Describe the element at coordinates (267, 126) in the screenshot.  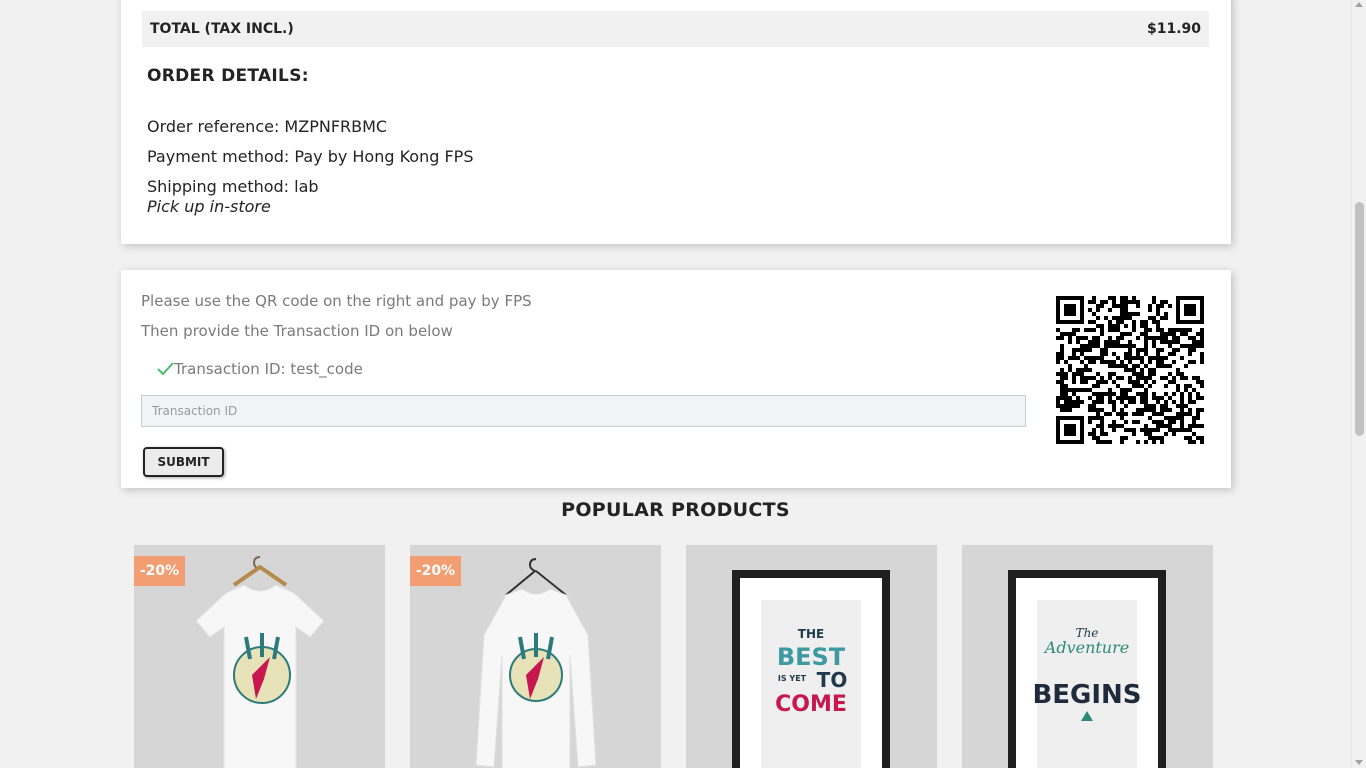
I see `order-reference: Order reference: MZPNFRBMC` at that location.